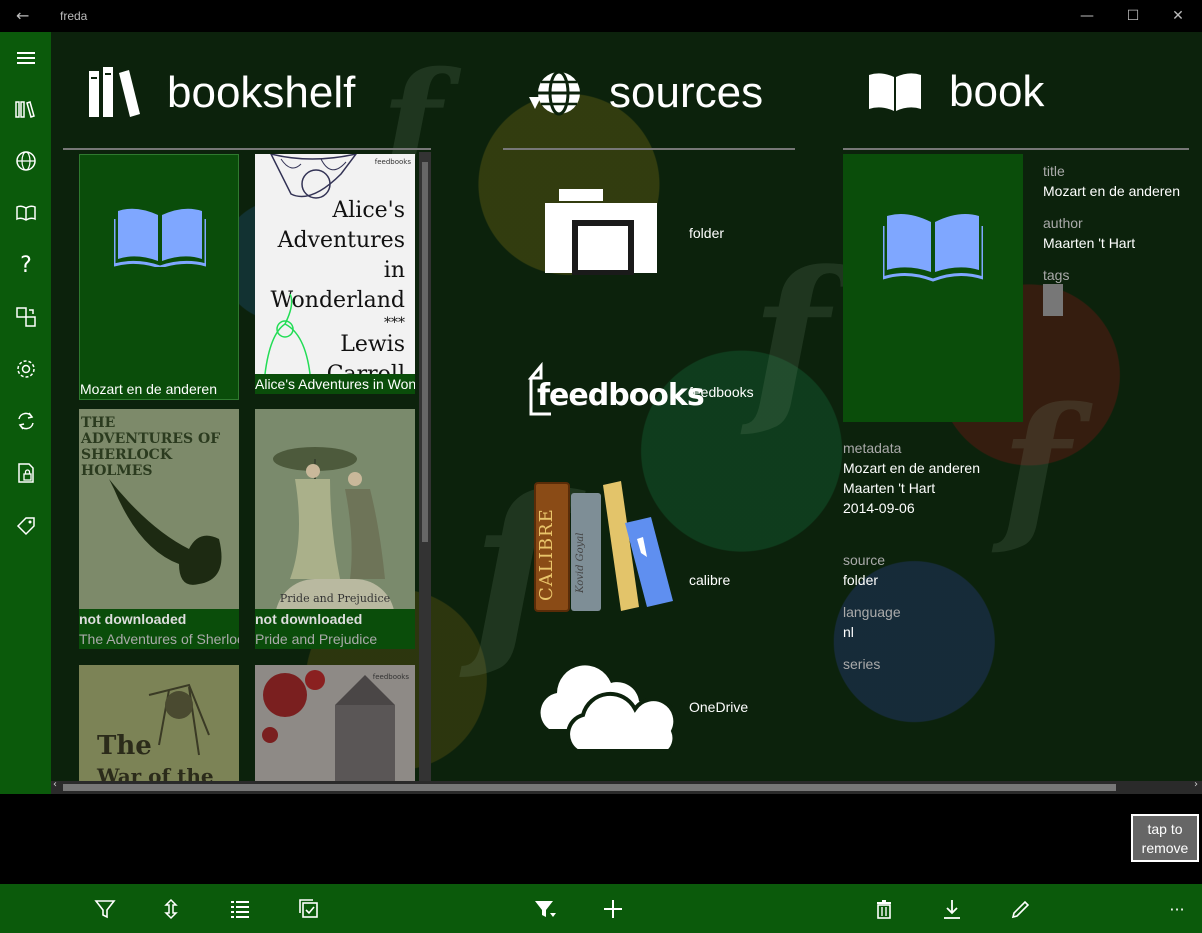 Image resolution: width=1202 pixels, height=933 pixels. I want to click on author-label: author, so click(1063, 223).